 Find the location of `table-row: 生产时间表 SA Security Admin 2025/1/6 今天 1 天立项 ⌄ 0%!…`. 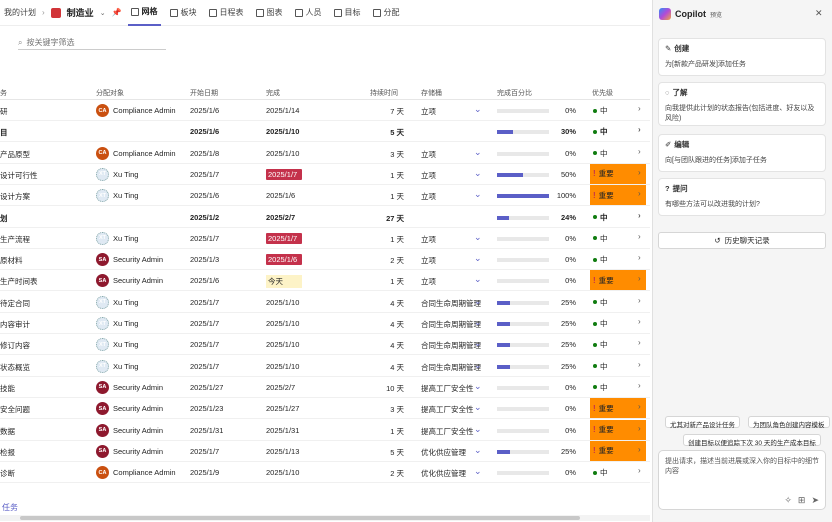

table-row: 生产时间表 SA Security Admin 2025/1/6 今天 1 天立项 ⌄ 0%!… is located at coordinates (325, 281).